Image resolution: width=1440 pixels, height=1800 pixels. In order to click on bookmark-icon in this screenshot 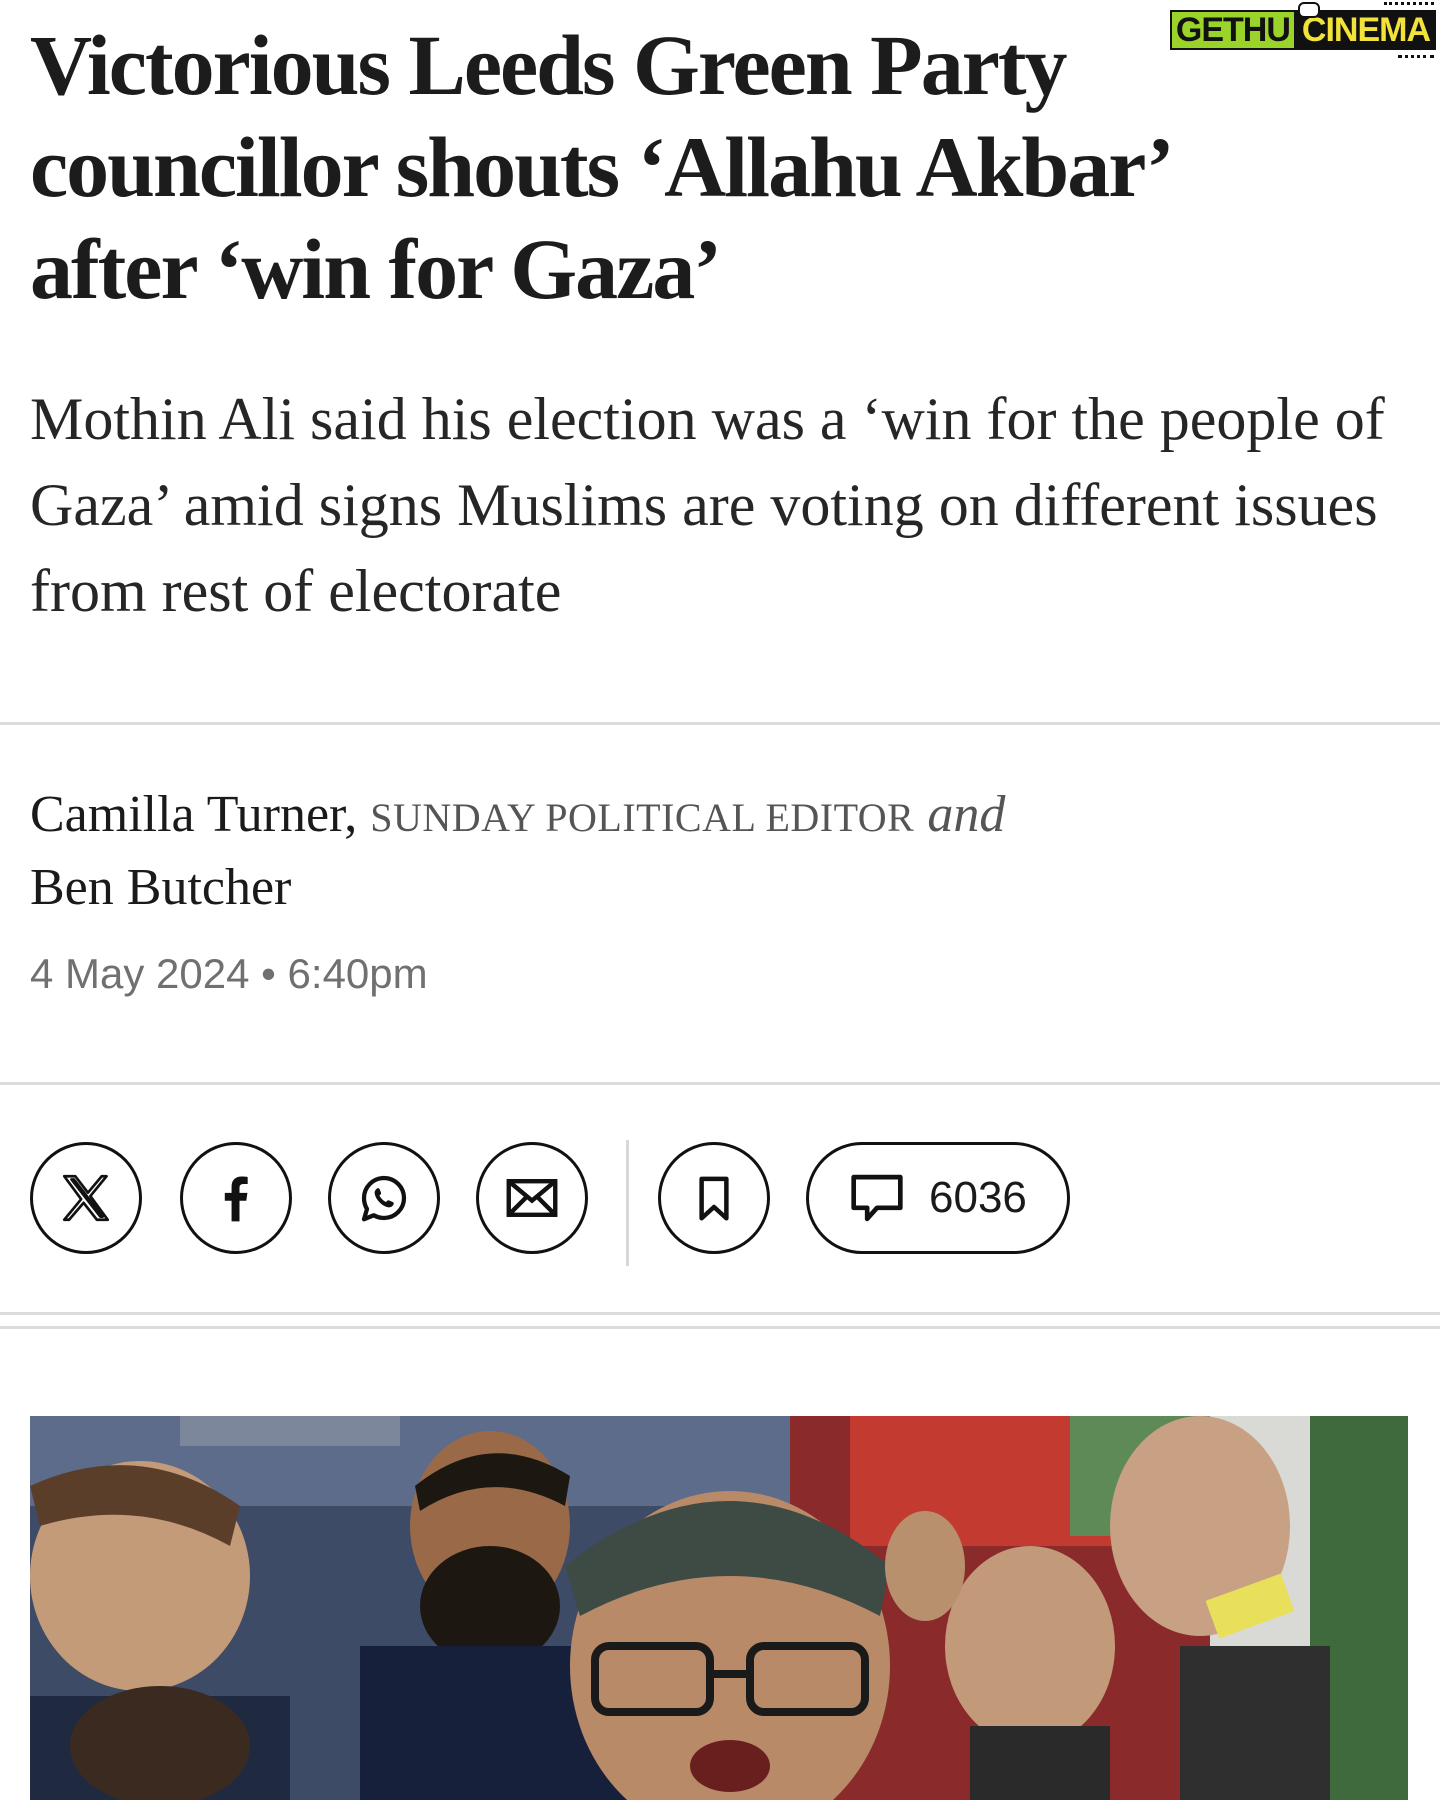, I will do `click(714, 1198)`.